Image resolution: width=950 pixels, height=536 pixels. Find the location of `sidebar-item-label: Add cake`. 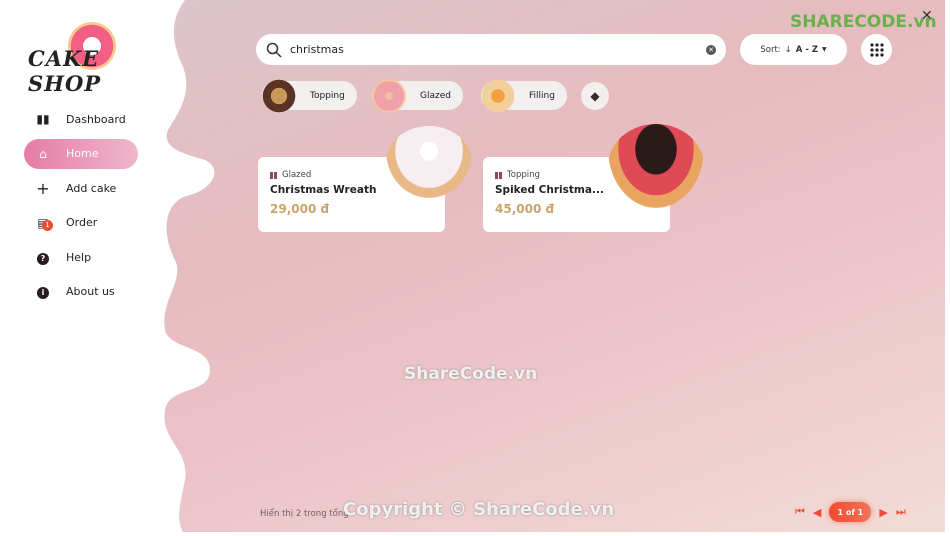

sidebar-item-label: Add cake is located at coordinates (91, 188).